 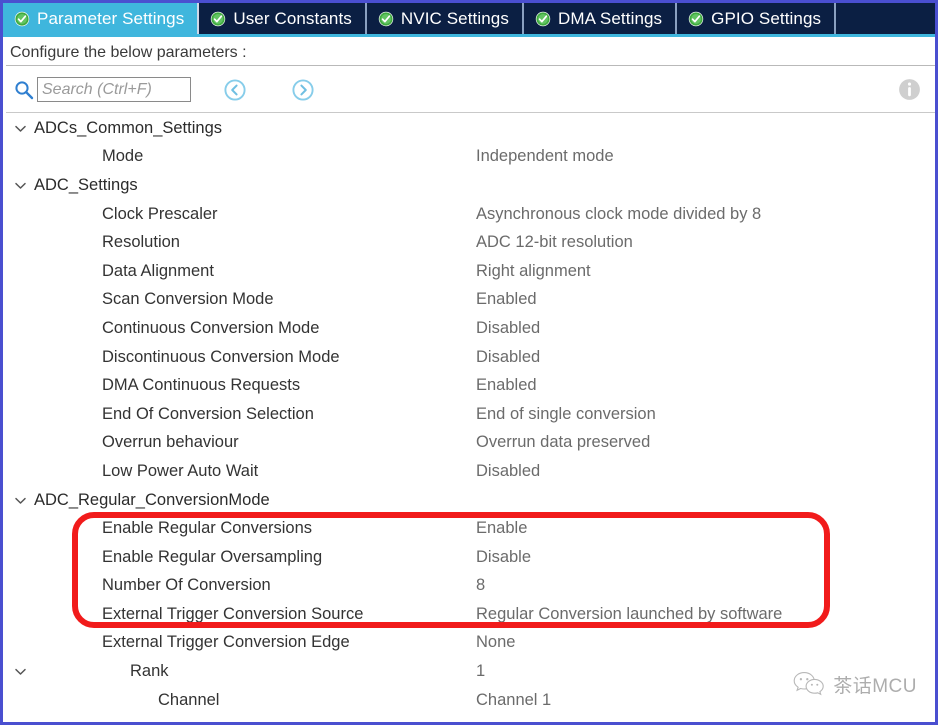 I want to click on tree-row-label: Continuous Conversion Mode, so click(x=211, y=327).